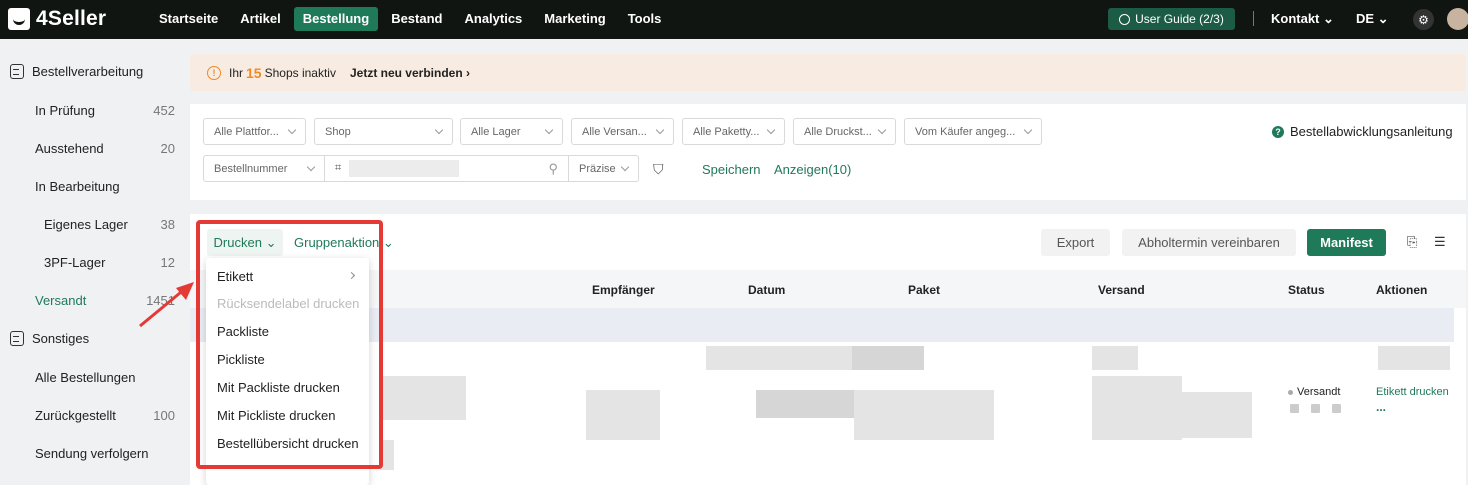 Image resolution: width=1468 pixels, height=485 pixels. I want to click on search-input-content: ⌗, so click(397, 168).